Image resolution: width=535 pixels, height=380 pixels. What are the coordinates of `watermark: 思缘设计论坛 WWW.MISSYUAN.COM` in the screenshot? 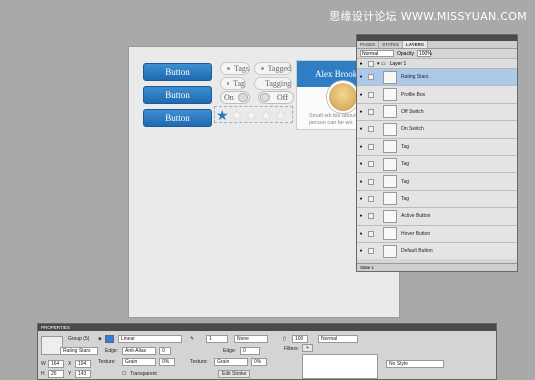 It's located at (428, 16).